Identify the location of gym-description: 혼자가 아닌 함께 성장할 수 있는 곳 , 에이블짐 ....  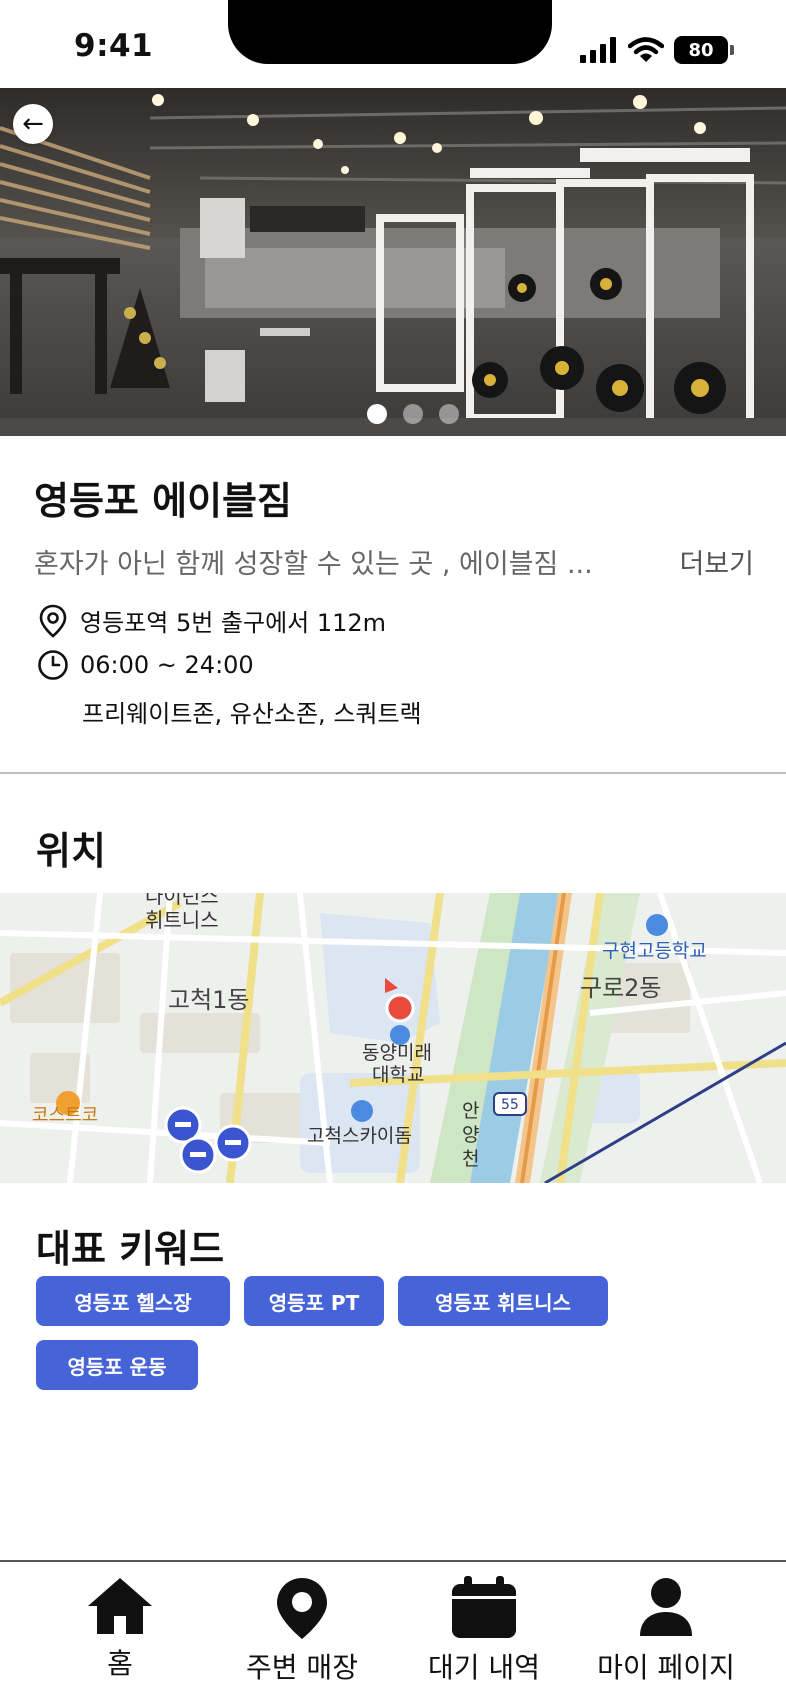
(313, 564).